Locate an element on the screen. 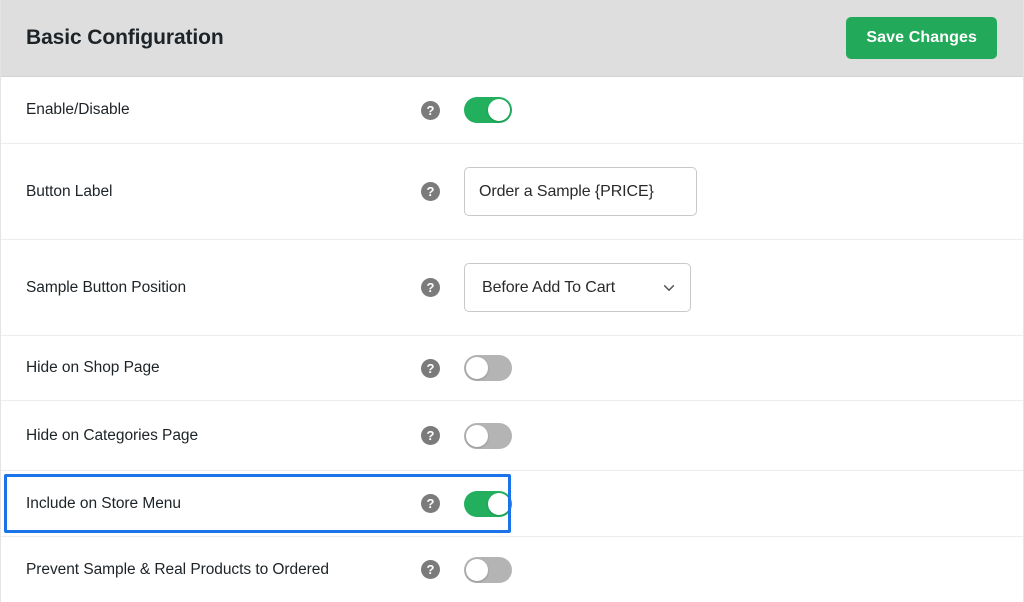 Image resolution: width=1024 pixels, height=602 pixels. setting-row-hide-on-shop-page: Hide on Shop Page ? is located at coordinates (512, 368).